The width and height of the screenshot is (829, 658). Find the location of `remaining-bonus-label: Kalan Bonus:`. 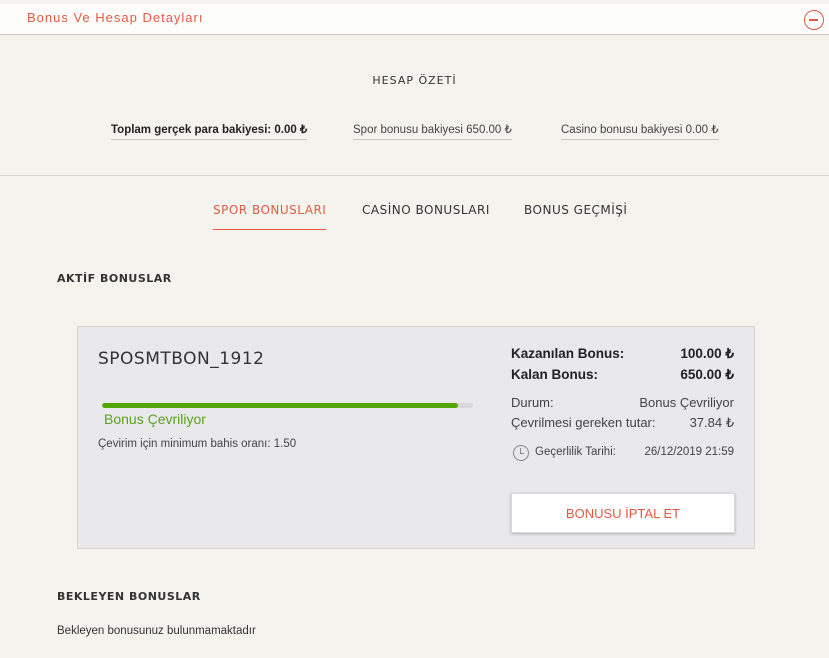

remaining-bonus-label: Kalan Bonus: is located at coordinates (555, 374).